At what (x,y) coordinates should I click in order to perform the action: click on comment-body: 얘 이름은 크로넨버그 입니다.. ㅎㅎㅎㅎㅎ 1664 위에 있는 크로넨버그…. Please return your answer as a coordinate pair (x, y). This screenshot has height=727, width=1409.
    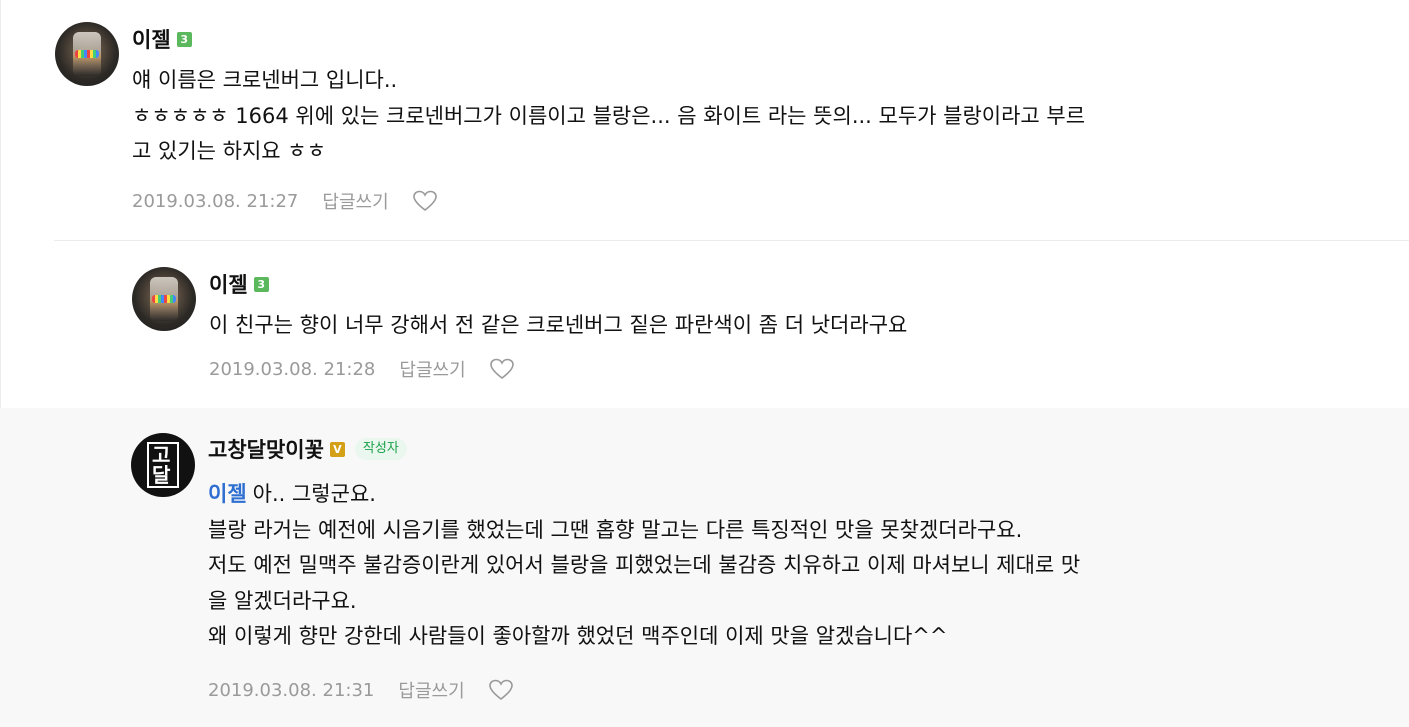
    Looking at the image, I should click on (608, 116).